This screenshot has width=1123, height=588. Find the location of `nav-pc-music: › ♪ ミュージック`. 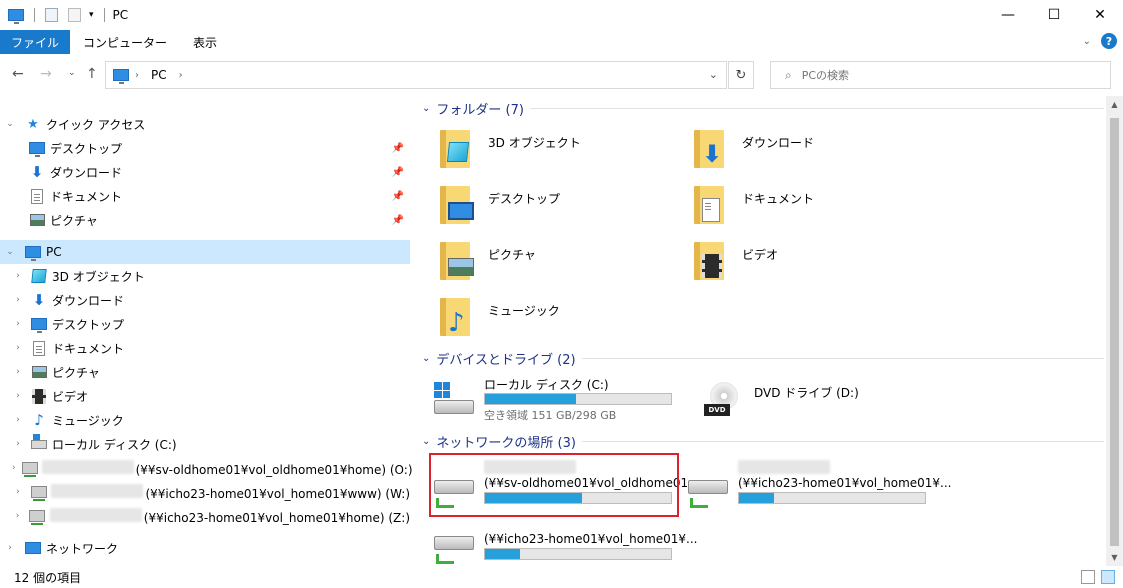

nav-pc-music: › ♪ ミュージック is located at coordinates (205, 420).